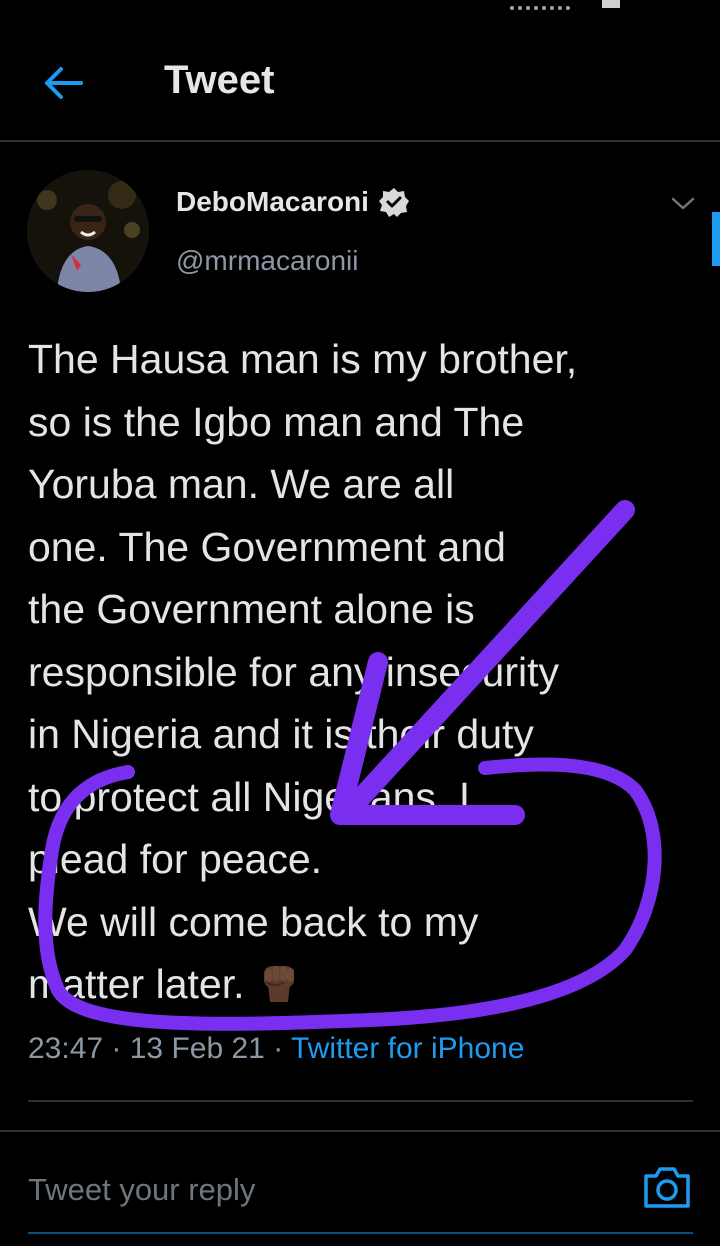 The image size is (720, 1246). What do you see at coordinates (279, 983) in the screenshot?
I see `raised-fist-icon` at bounding box center [279, 983].